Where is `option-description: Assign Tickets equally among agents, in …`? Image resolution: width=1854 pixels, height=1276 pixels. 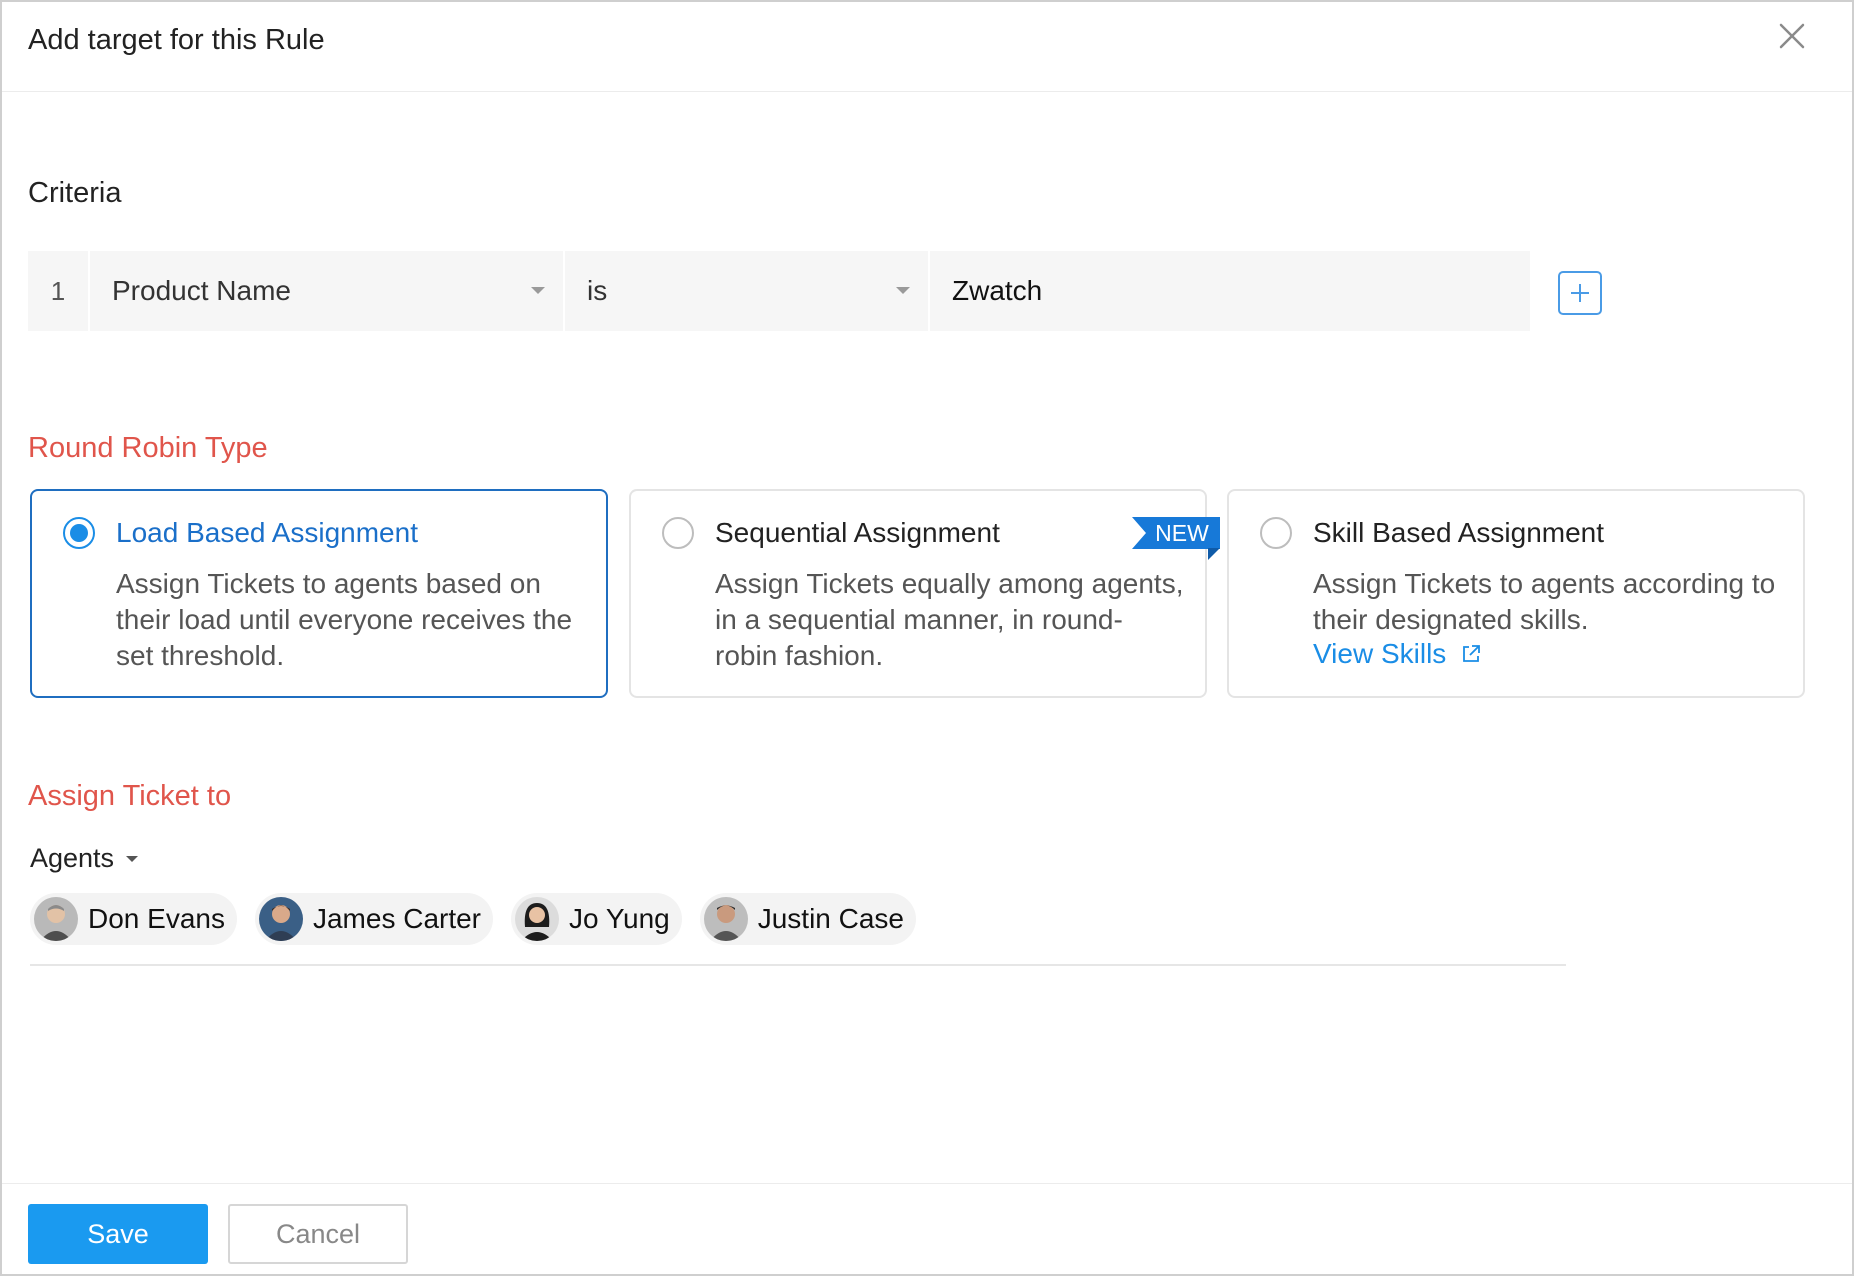 option-description: Assign Tickets equally among agents, in … is located at coordinates (949, 619).